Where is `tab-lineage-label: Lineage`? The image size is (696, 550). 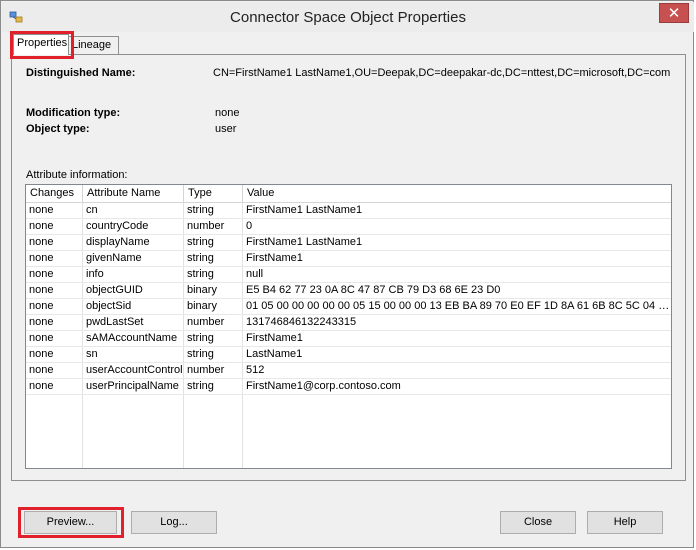 tab-lineage-label: Lineage is located at coordinates (92, 45).